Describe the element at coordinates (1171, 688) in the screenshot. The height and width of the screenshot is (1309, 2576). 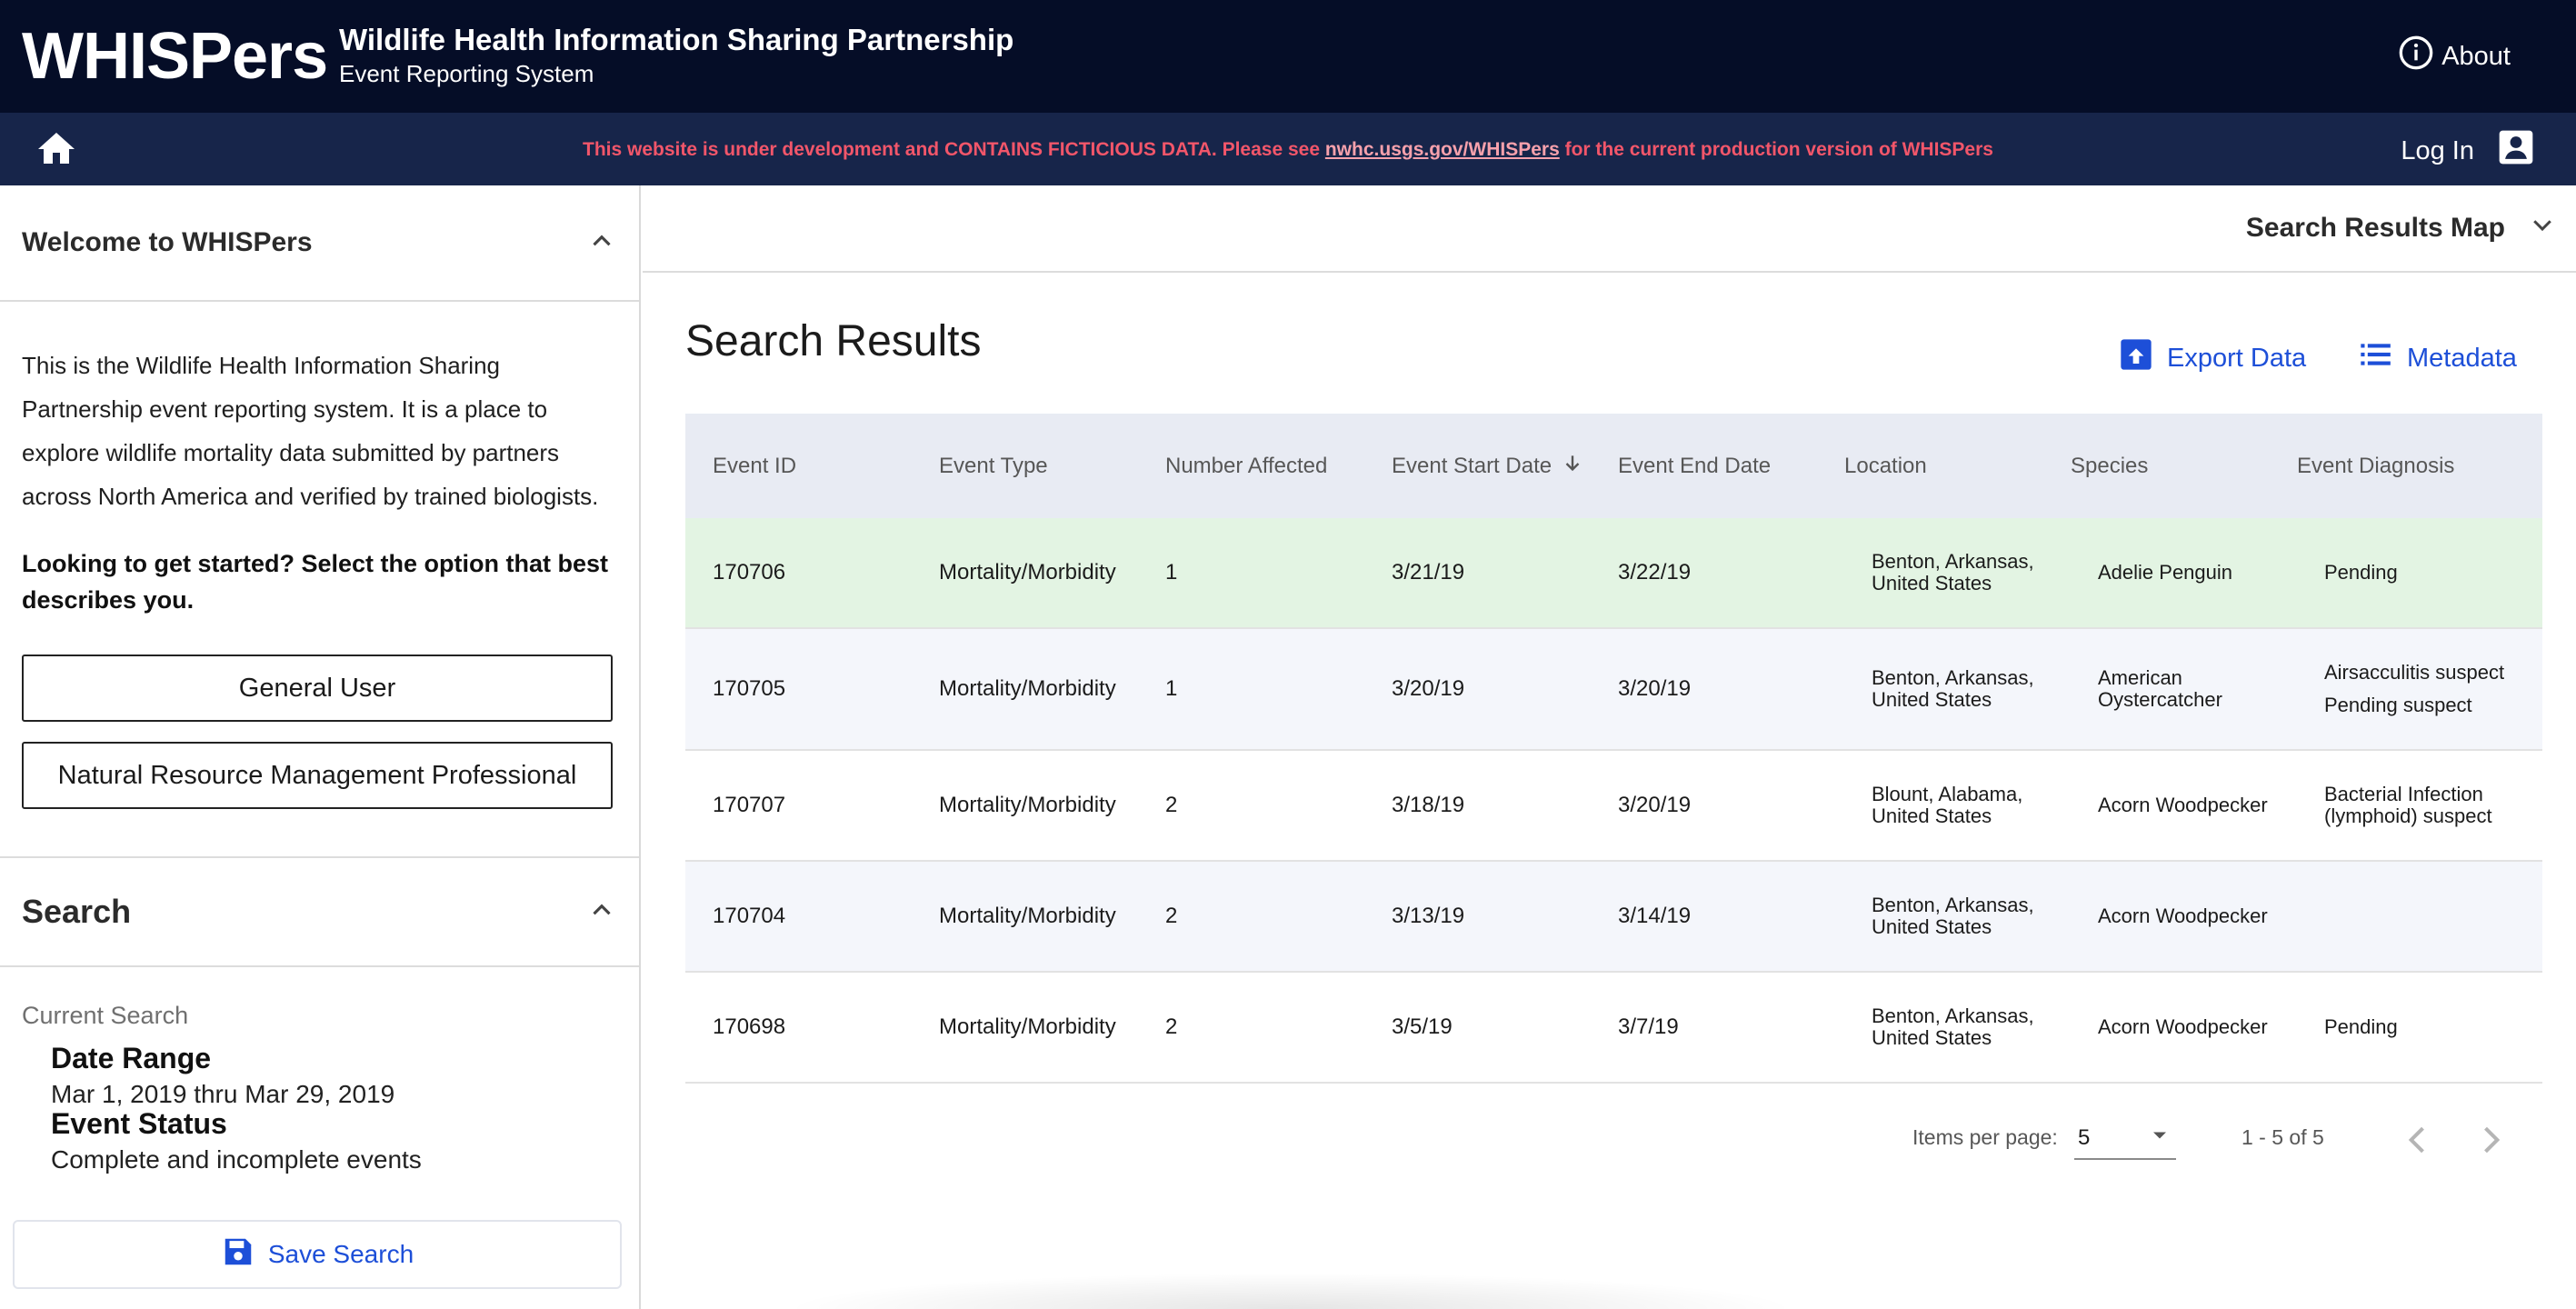
I see `cell-number-affected: 1` at that location.